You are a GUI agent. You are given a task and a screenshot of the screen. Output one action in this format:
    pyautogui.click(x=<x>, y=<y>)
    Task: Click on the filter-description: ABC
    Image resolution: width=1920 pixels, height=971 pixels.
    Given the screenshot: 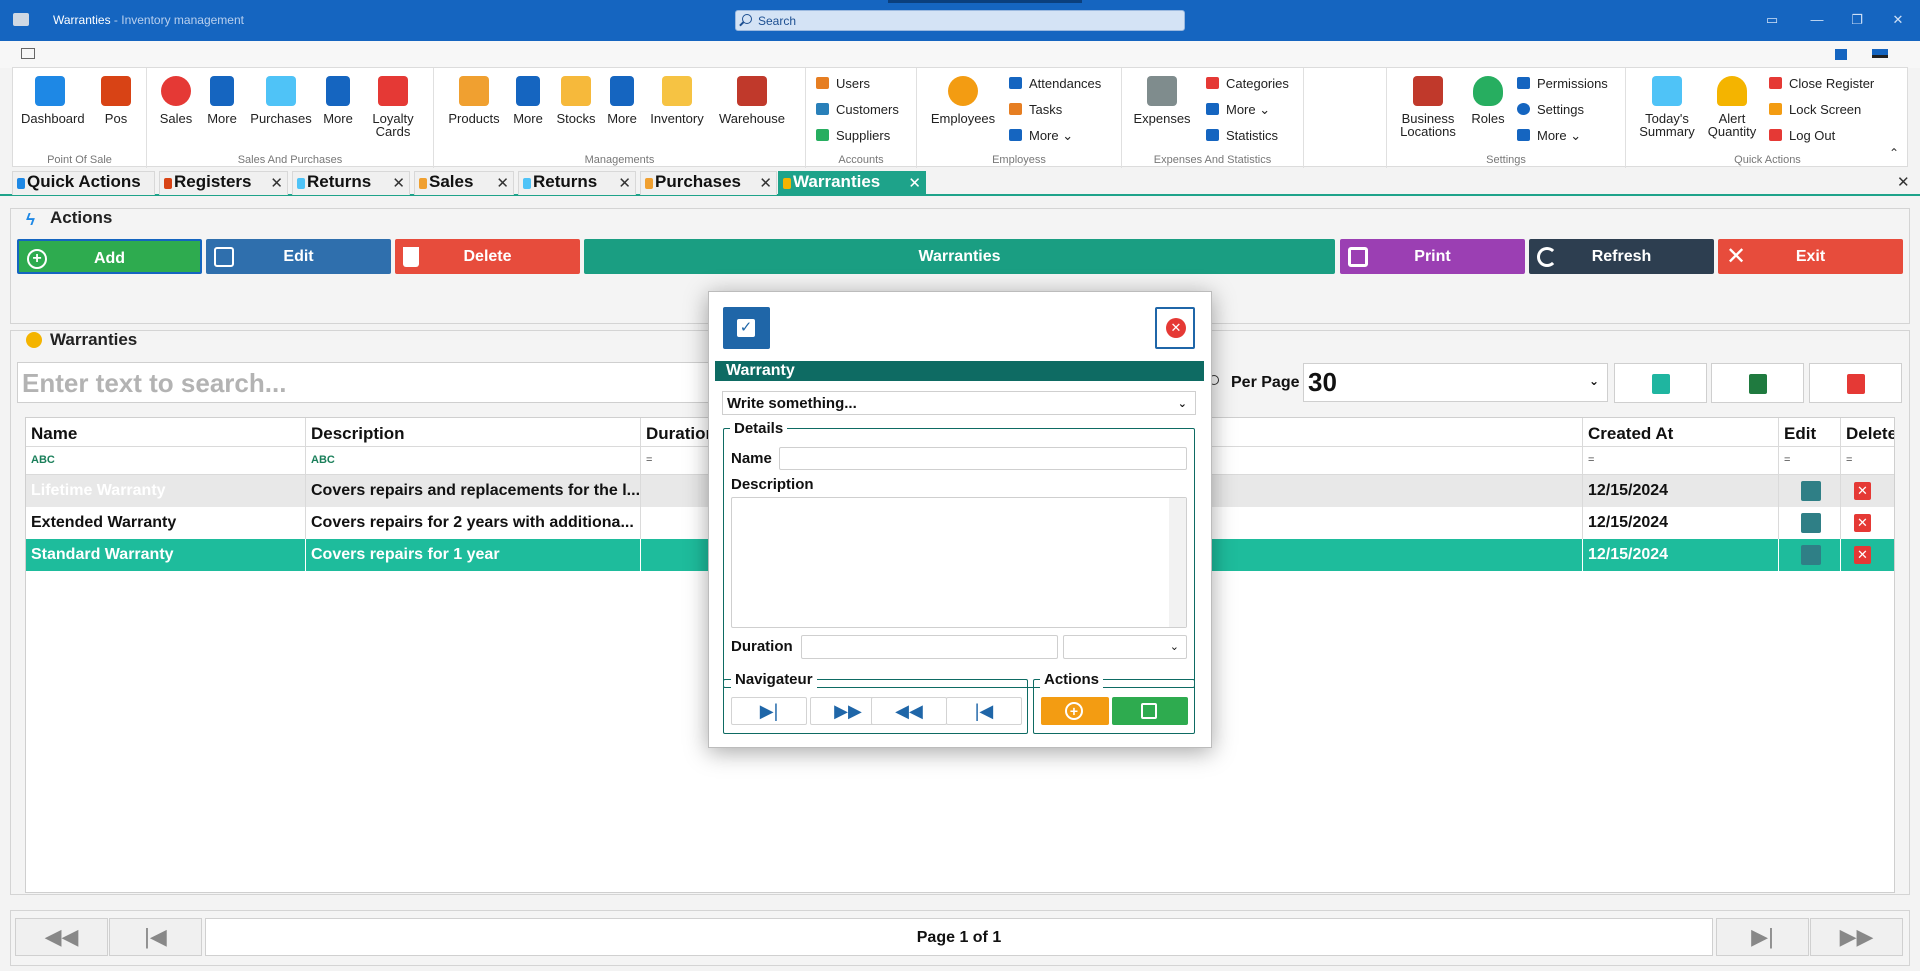 What is the action you would take?
    pyautogui.click(x=473, y=461)
    